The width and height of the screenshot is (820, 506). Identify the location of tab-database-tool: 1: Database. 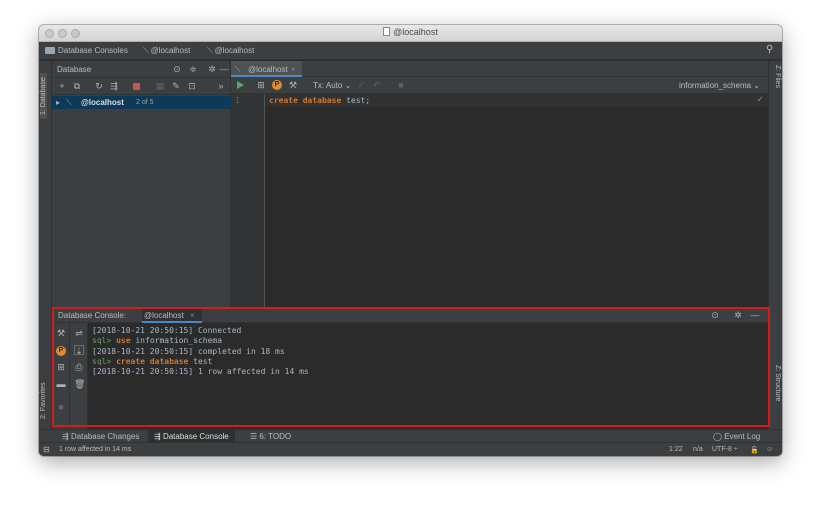
(43, 96).